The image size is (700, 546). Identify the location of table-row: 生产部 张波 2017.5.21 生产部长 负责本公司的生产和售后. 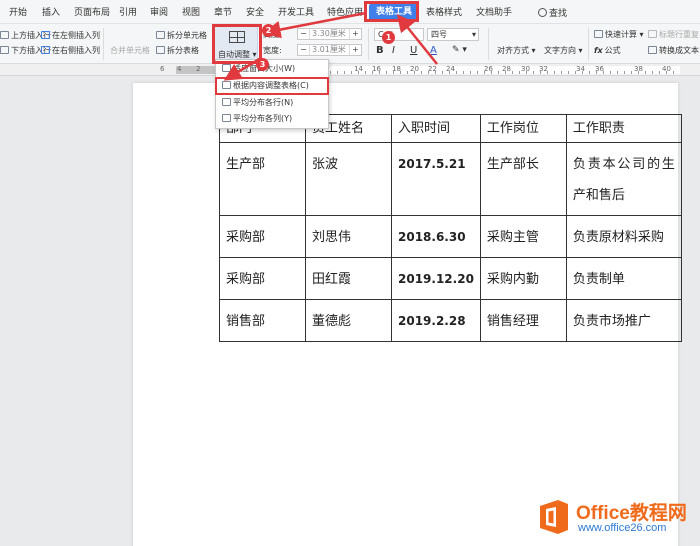
(450, 179).